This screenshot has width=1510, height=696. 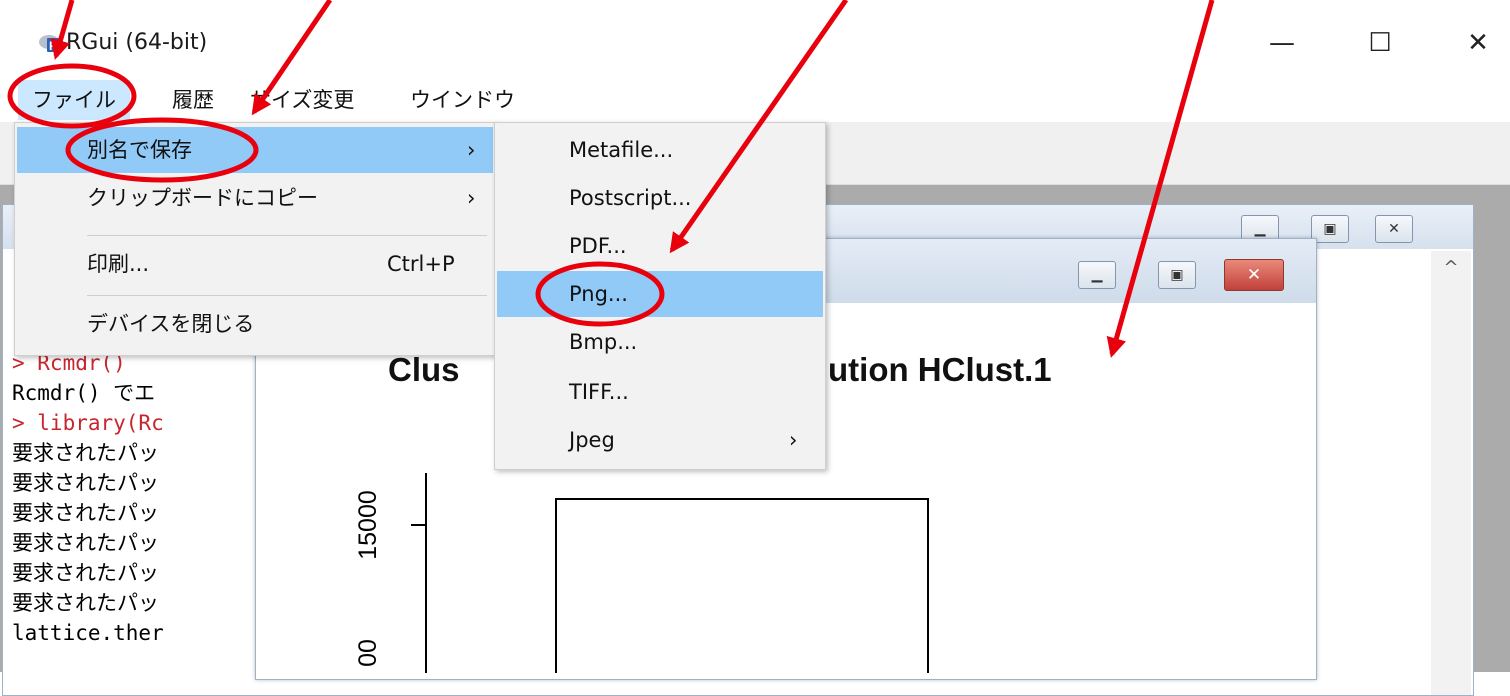 I want to click on submenu-item-jpeg: Jpeg ›, so click(x=660, y=440).